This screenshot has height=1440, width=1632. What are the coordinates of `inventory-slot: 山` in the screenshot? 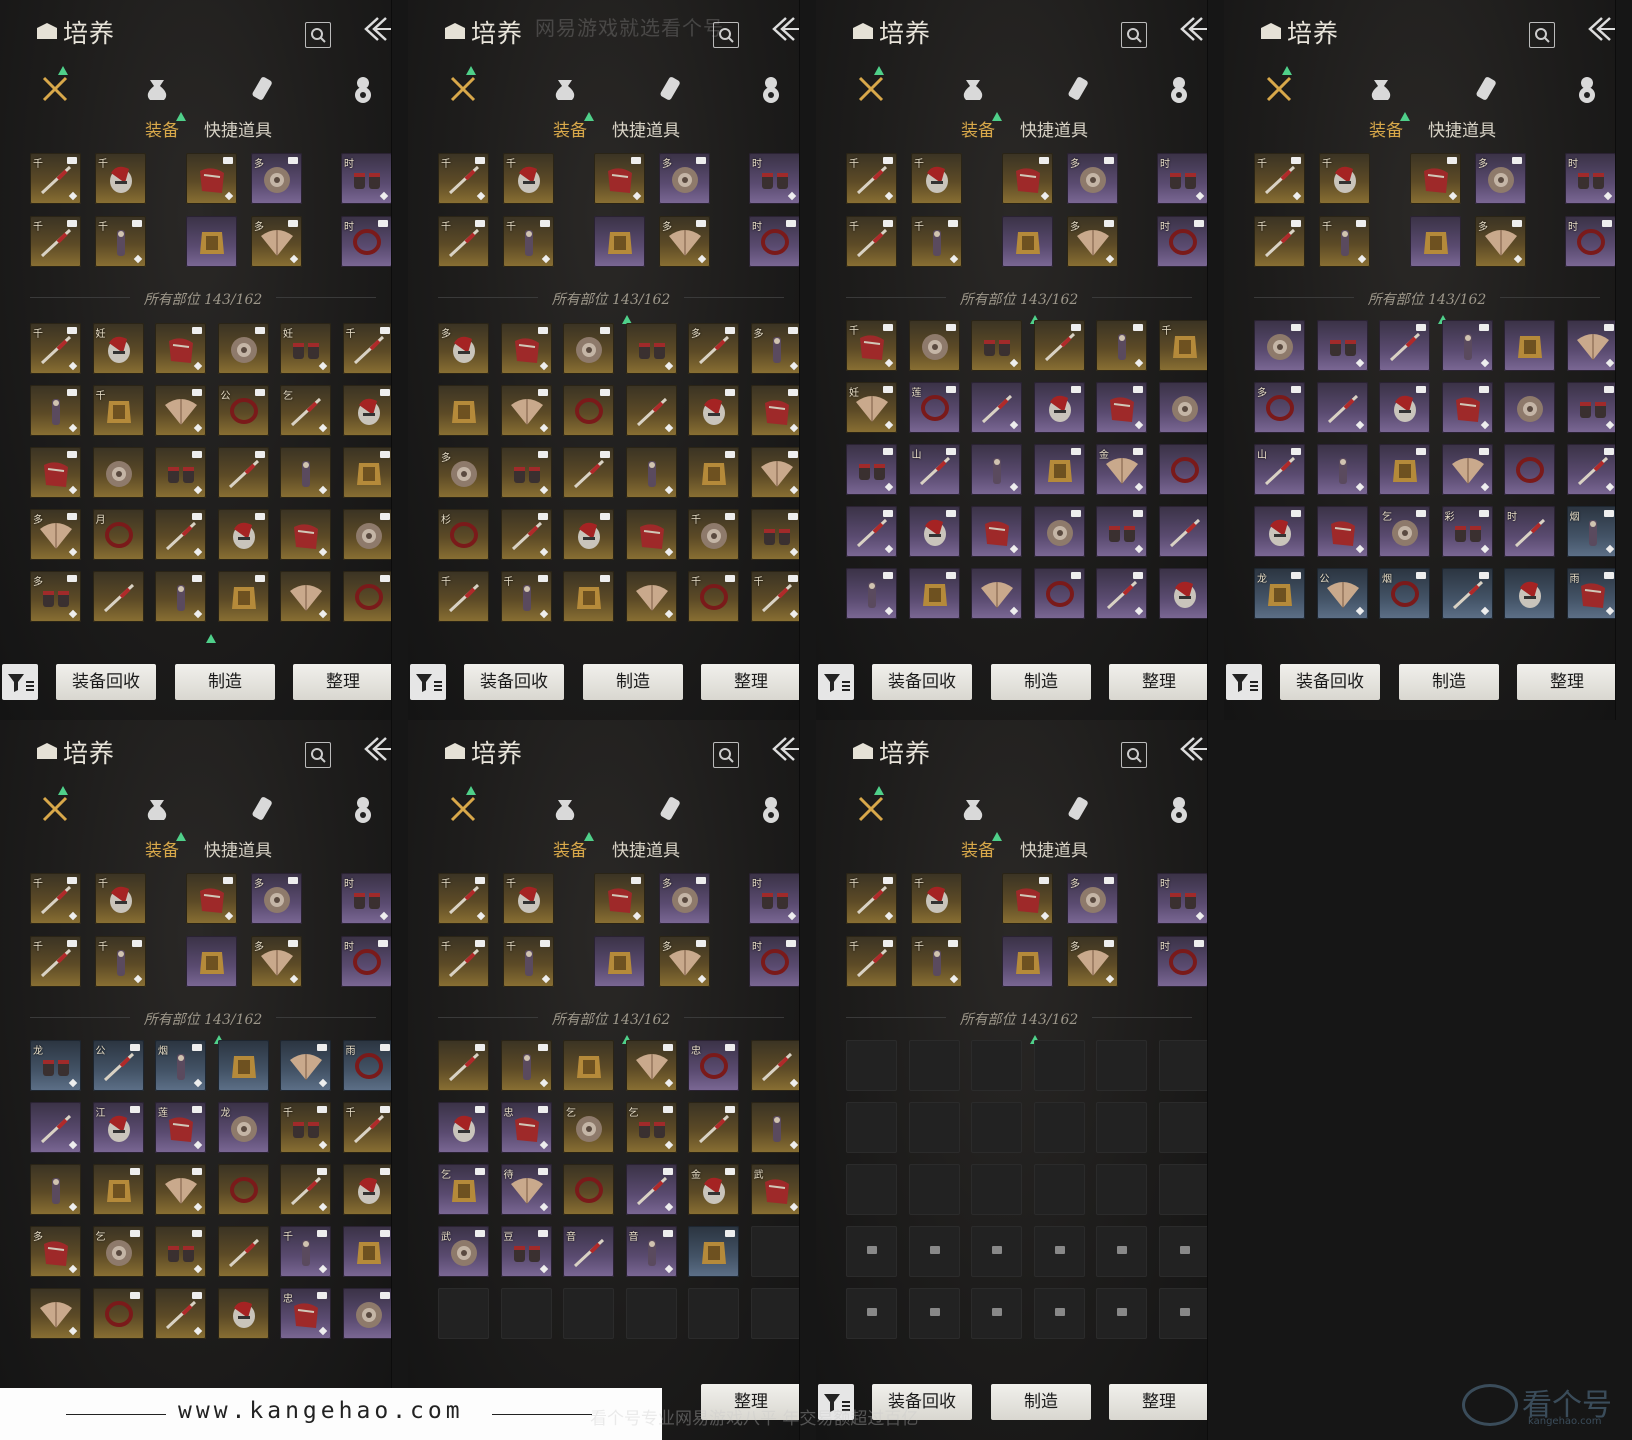 It's located at (1279, 469).